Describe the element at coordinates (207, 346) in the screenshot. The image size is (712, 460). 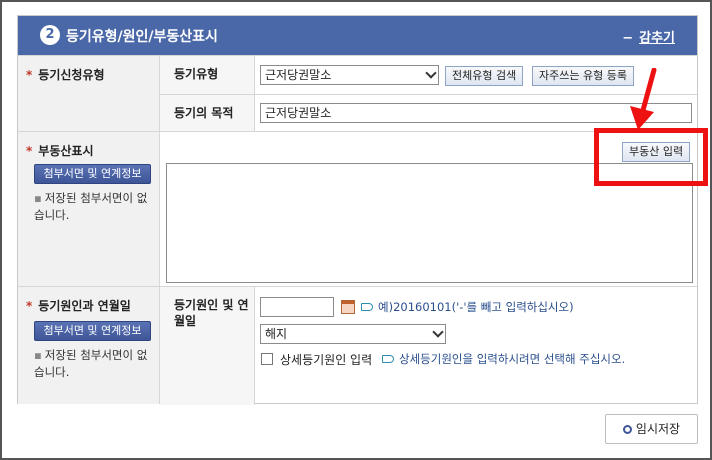
I see `sublabel-cell: 등기원인 및 연월일` at that location.